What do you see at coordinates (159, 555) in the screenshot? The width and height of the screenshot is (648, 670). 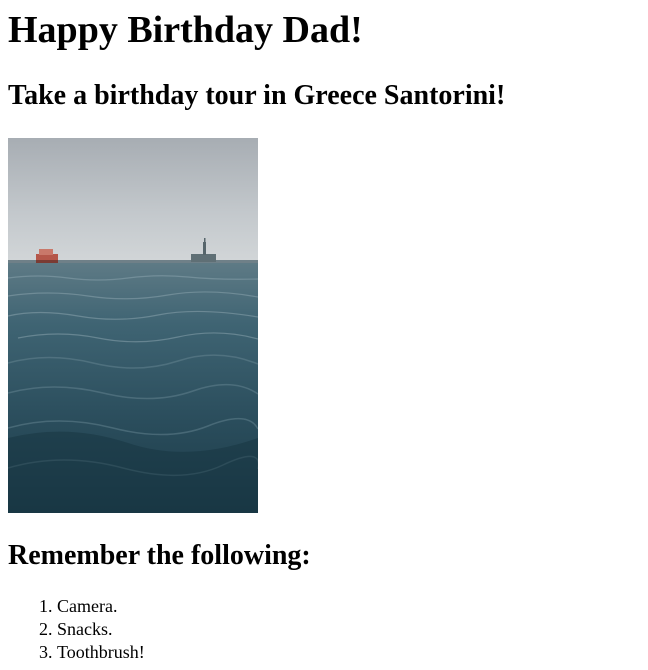 I see `list-heading: Remember the following:` at bounding box center [159, 555].